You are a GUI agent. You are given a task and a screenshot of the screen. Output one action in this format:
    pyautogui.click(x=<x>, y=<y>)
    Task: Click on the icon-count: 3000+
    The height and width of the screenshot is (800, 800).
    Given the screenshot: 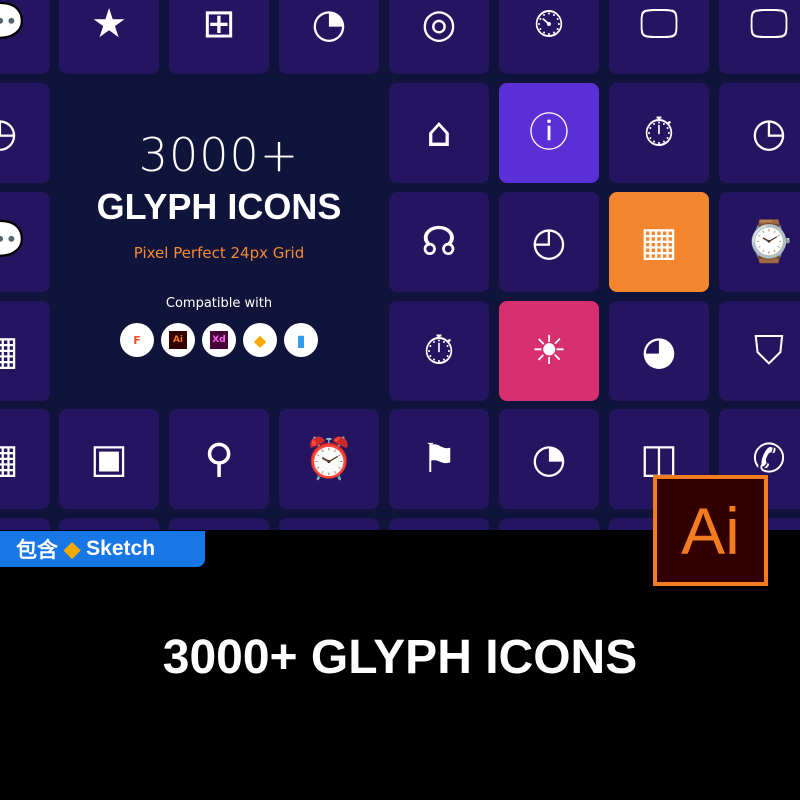 What is the action you would take?
    pyautogui.click(x=219, y=155)
    